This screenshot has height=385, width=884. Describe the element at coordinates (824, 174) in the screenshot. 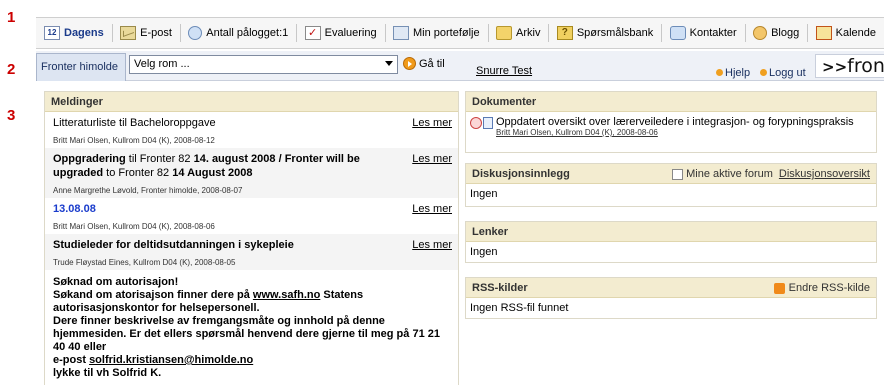

I see `discussion-overview-link: Diskusjonsoversikt` at that location.